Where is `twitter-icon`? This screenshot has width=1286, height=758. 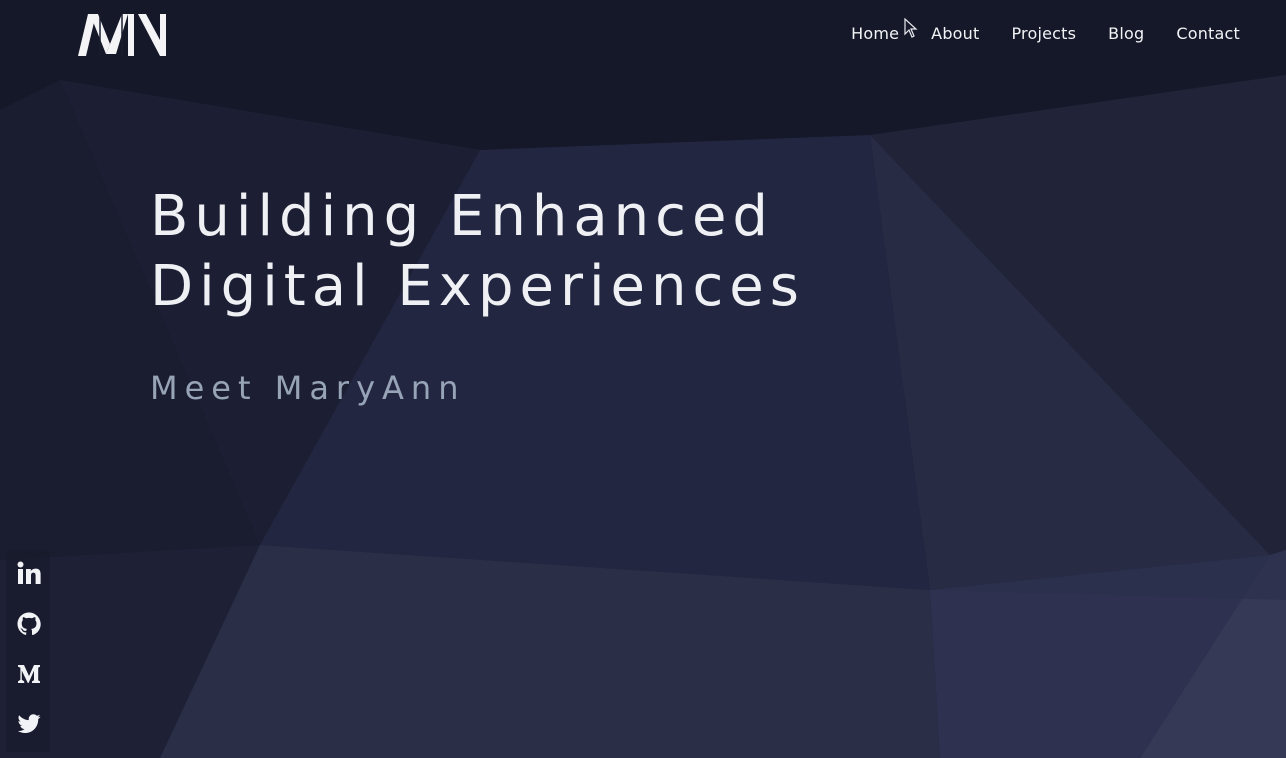 twitter-icon is located at coordinates (29, 723).